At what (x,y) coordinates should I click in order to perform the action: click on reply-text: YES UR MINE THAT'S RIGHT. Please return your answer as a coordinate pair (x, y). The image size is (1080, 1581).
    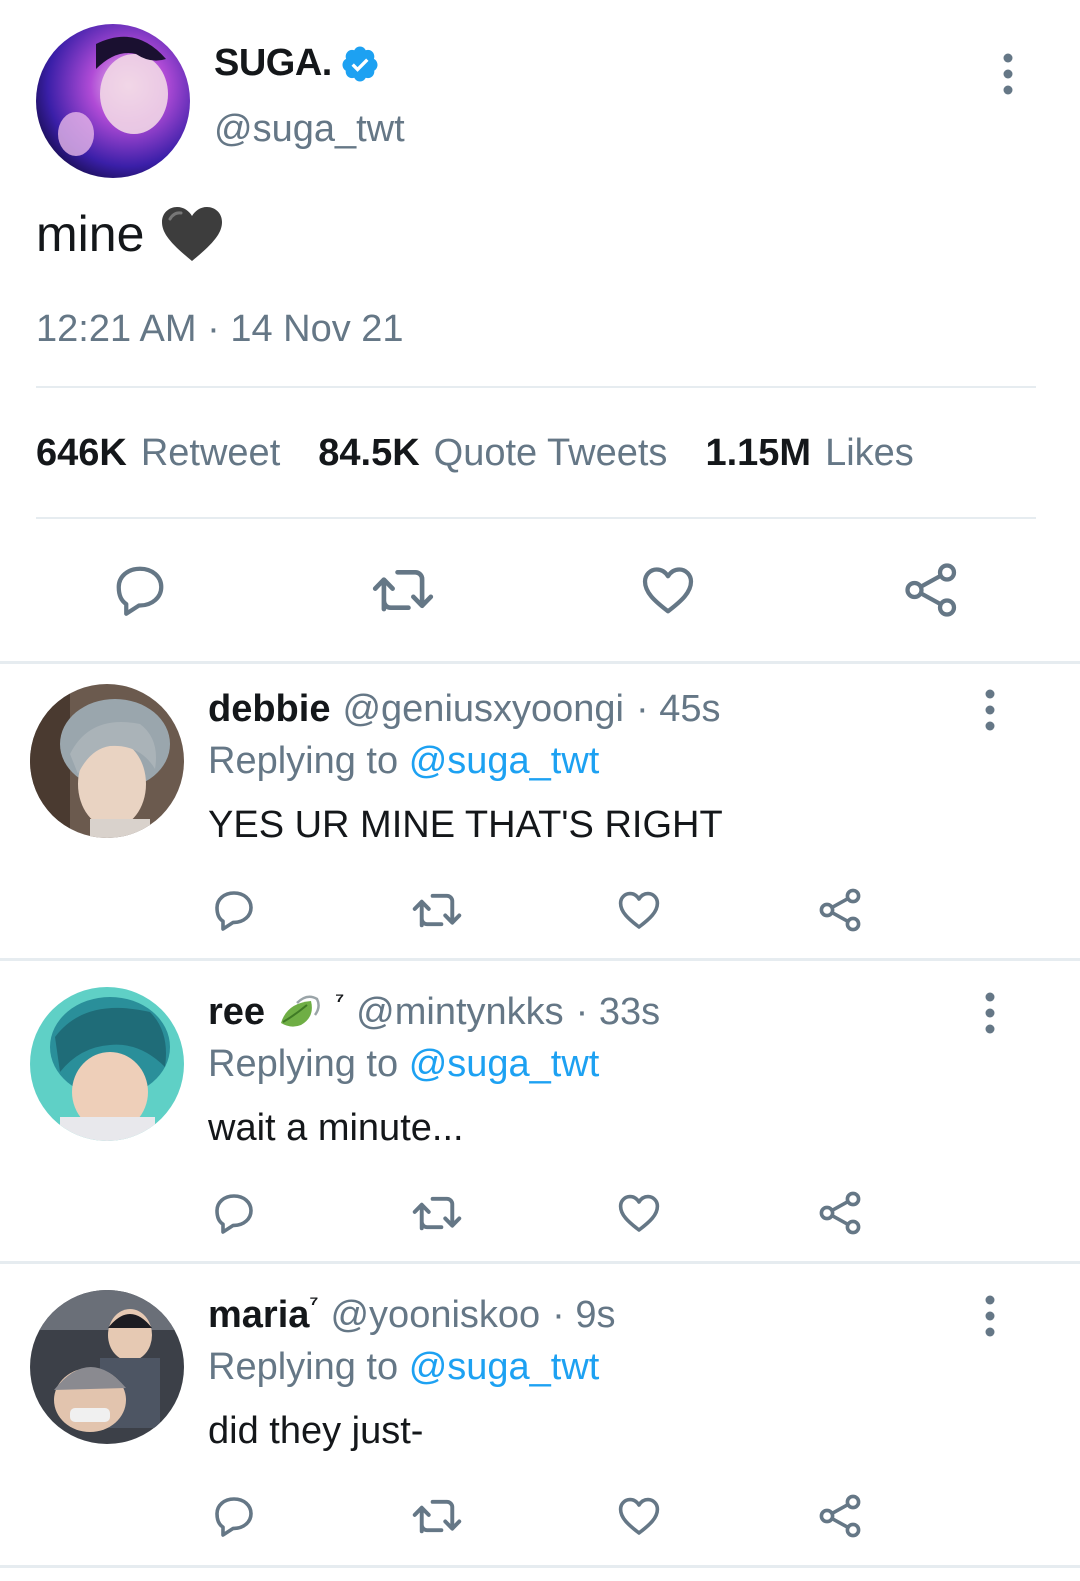
    Looking at the image, I should click on (465, 825).